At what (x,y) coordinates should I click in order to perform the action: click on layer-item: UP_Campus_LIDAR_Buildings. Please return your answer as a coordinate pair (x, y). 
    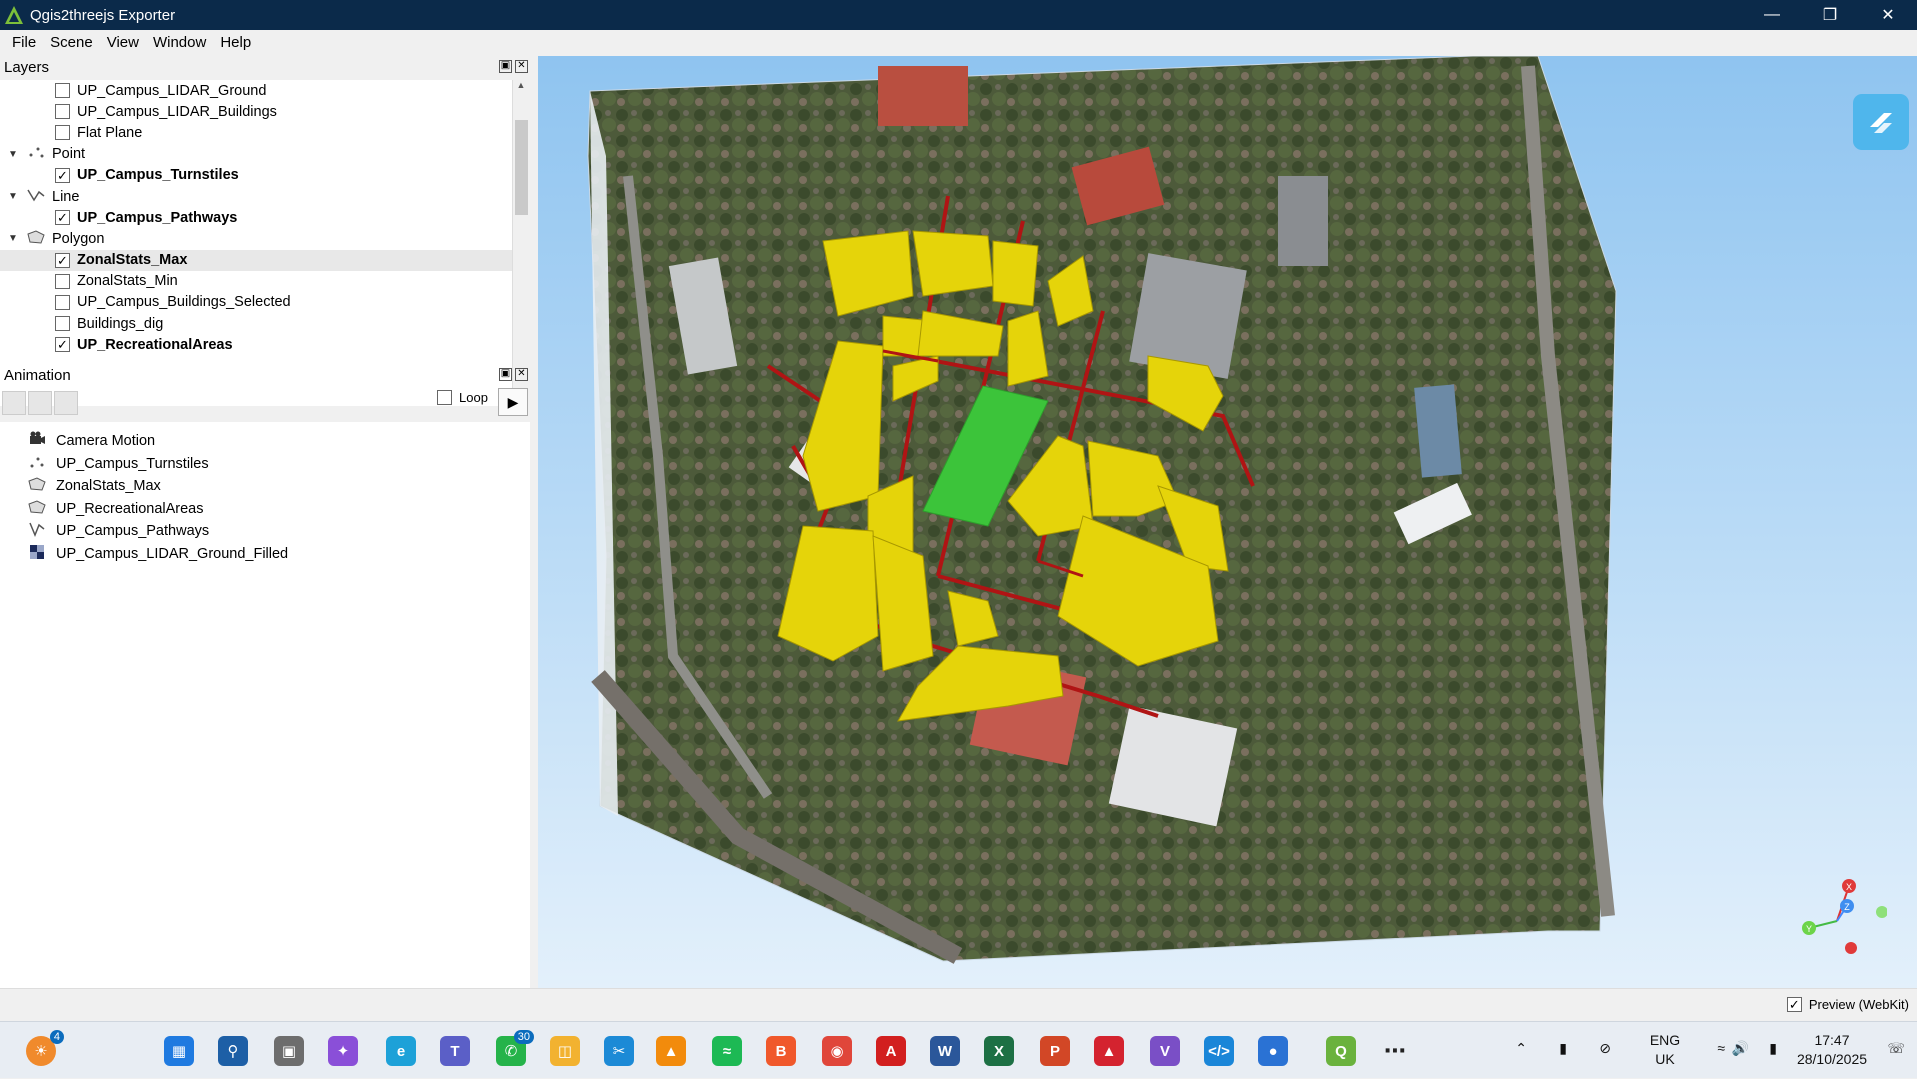
    Looking at the image, I should click on (256, 111).